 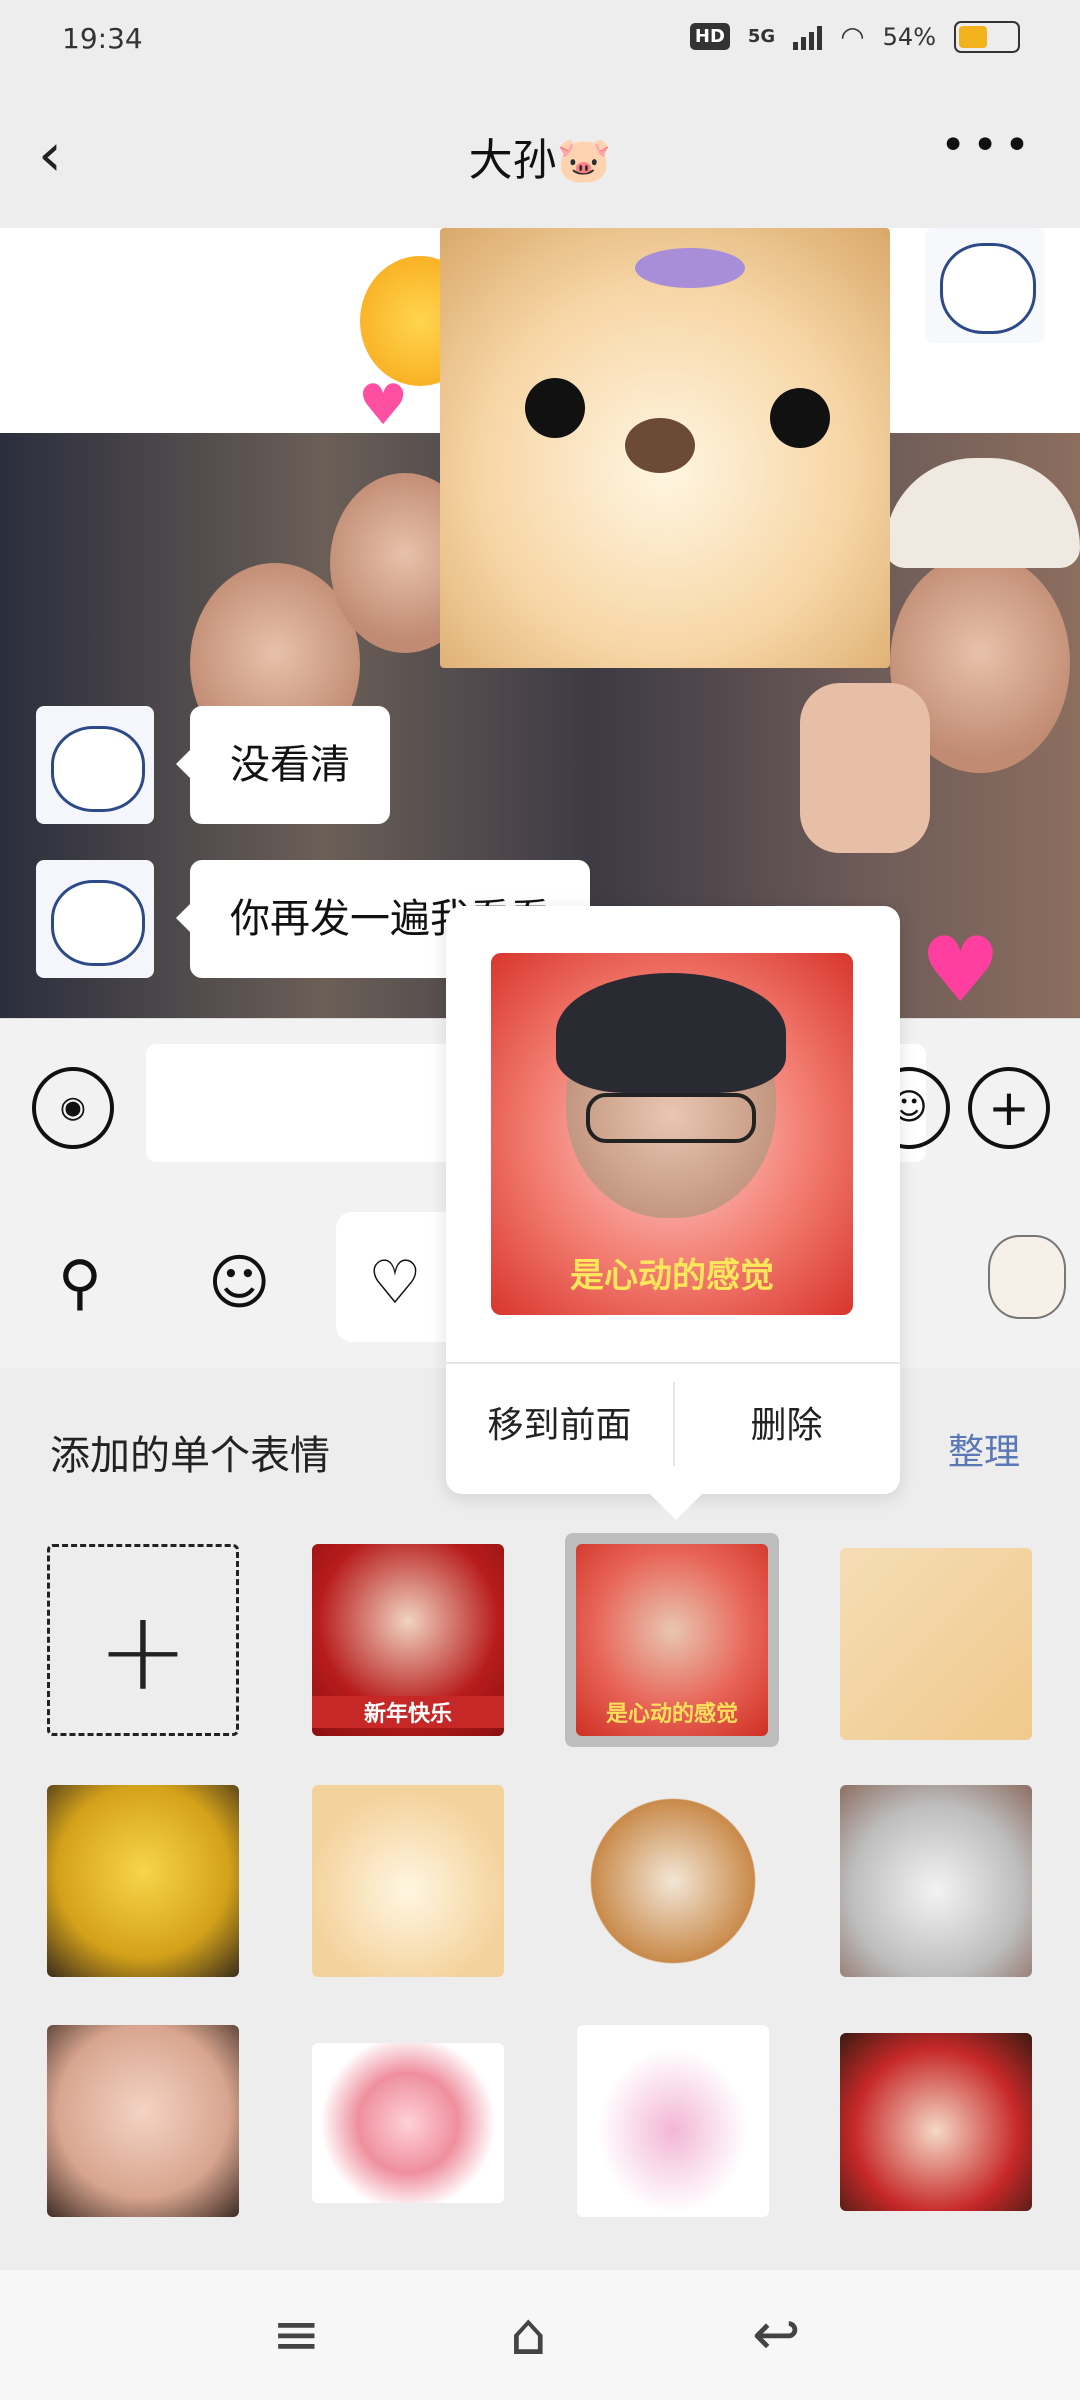 I want to click on preview-glasses, so click(x=671, y=1118).